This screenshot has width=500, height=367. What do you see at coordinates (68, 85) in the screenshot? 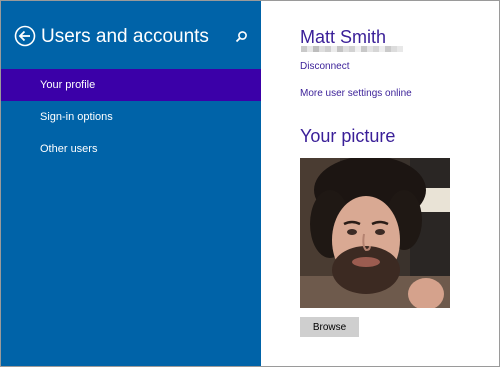
I see `nav-item-label: Your profile` at bounding box center [68, 85].